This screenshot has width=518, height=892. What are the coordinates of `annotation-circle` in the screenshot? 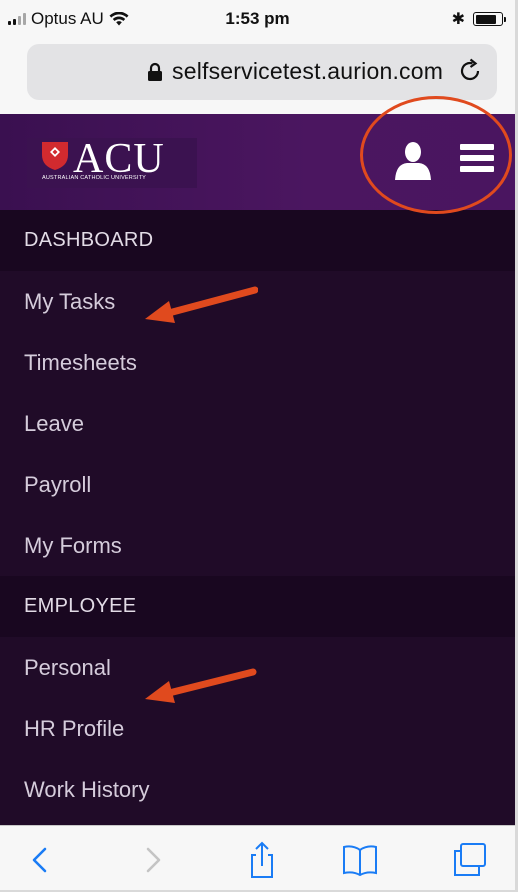 It's located at (436, 155).